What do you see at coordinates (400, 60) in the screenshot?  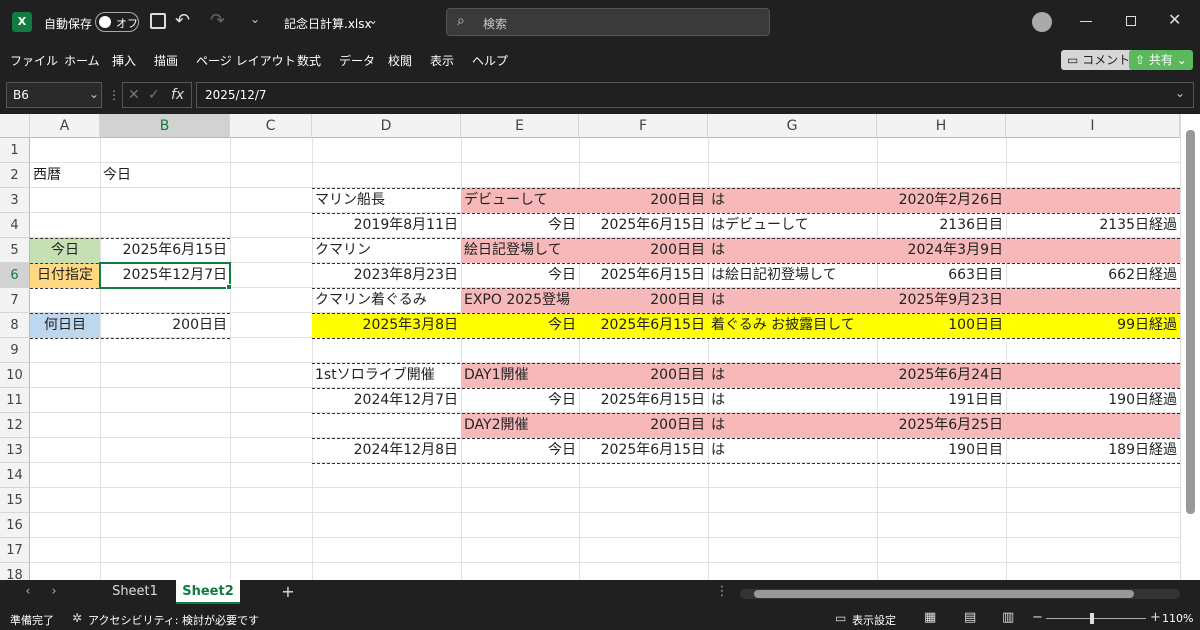 I see `menu-review: 校閲` at bounding box center [400, 60].